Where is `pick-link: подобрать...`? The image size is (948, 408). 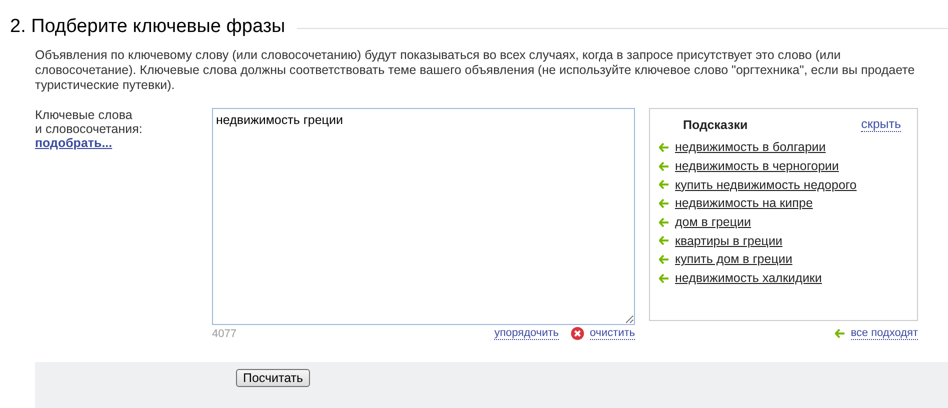
pick-link: подобрать... is located at coordinates (73, 143).